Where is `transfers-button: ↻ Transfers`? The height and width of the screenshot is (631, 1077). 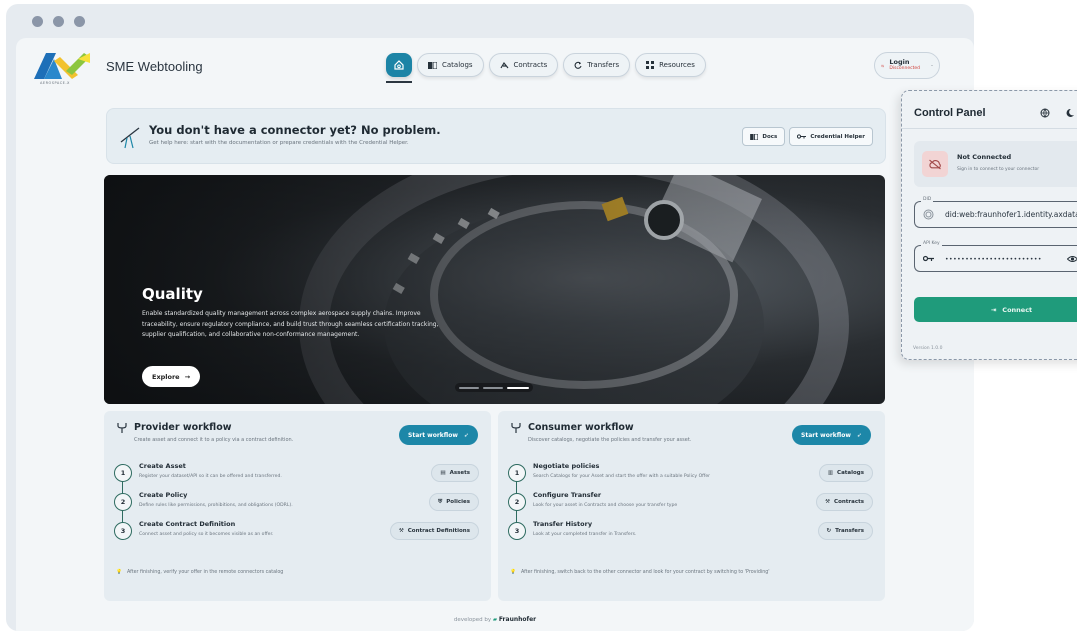 transfers-button: ↻ Transfers is located at coordinates (845, 531).